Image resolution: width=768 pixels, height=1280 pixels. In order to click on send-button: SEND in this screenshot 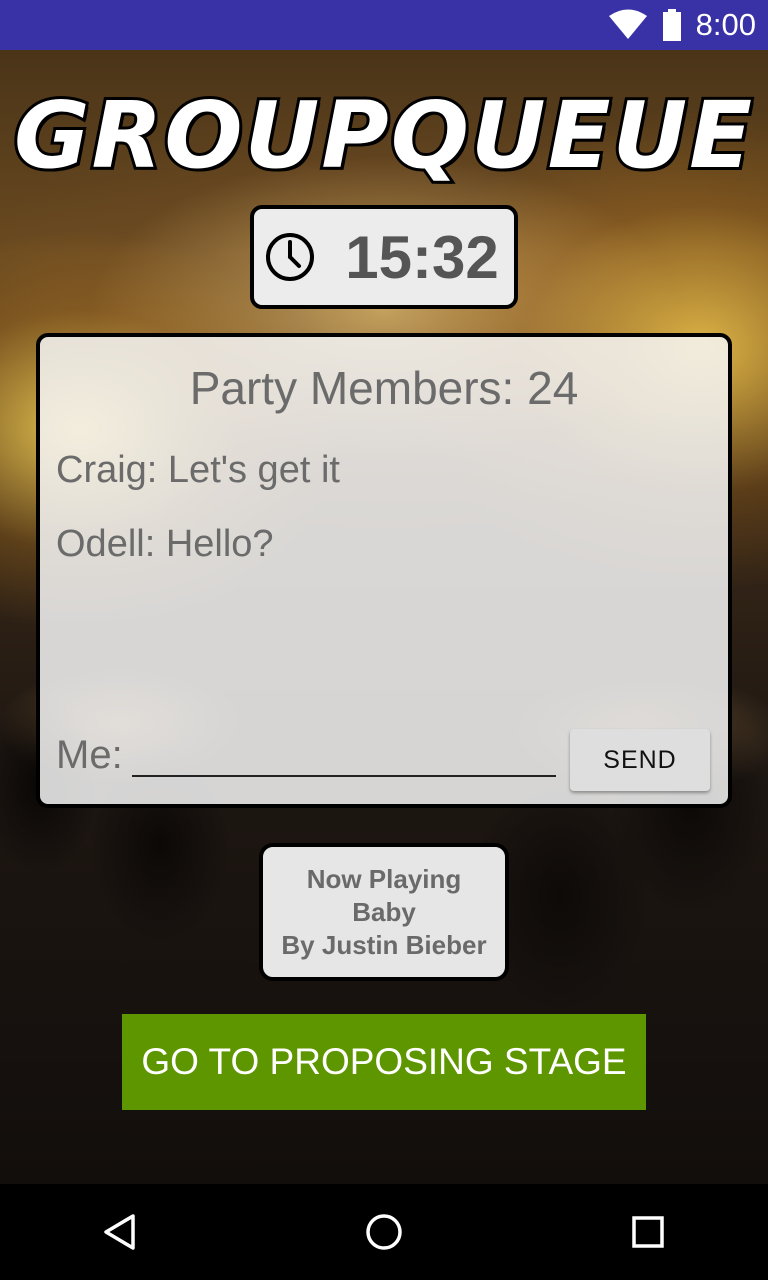, I will do `click(640, 760)`.